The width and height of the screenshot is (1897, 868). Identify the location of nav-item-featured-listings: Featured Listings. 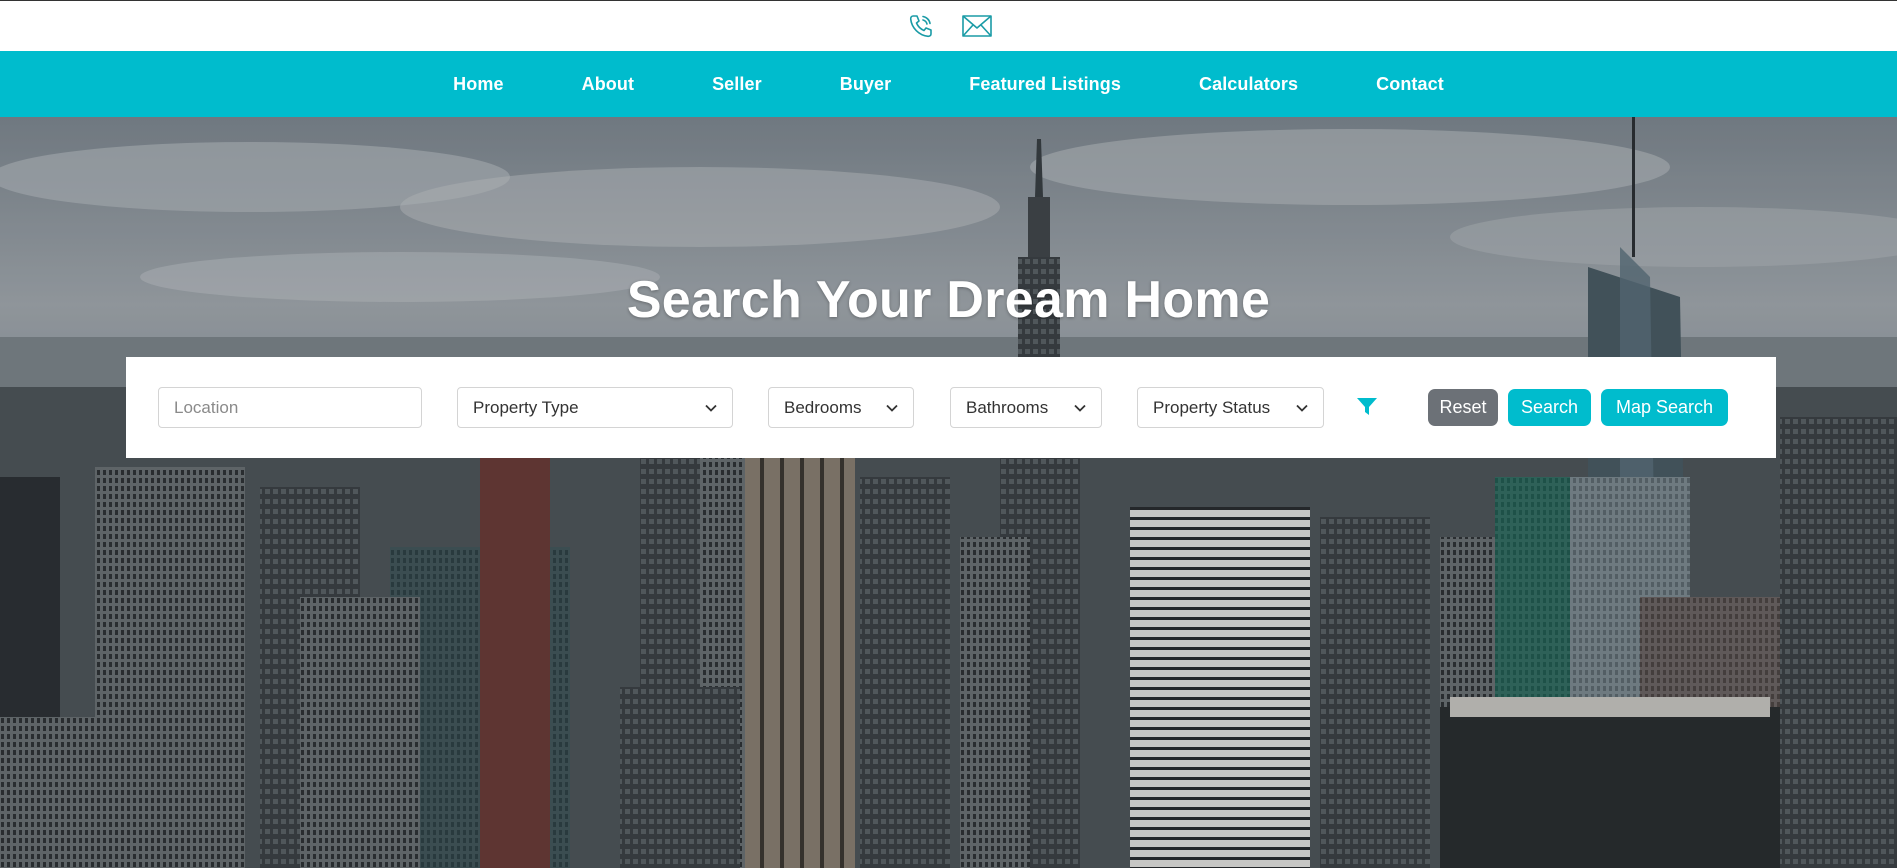
(1045, 84).